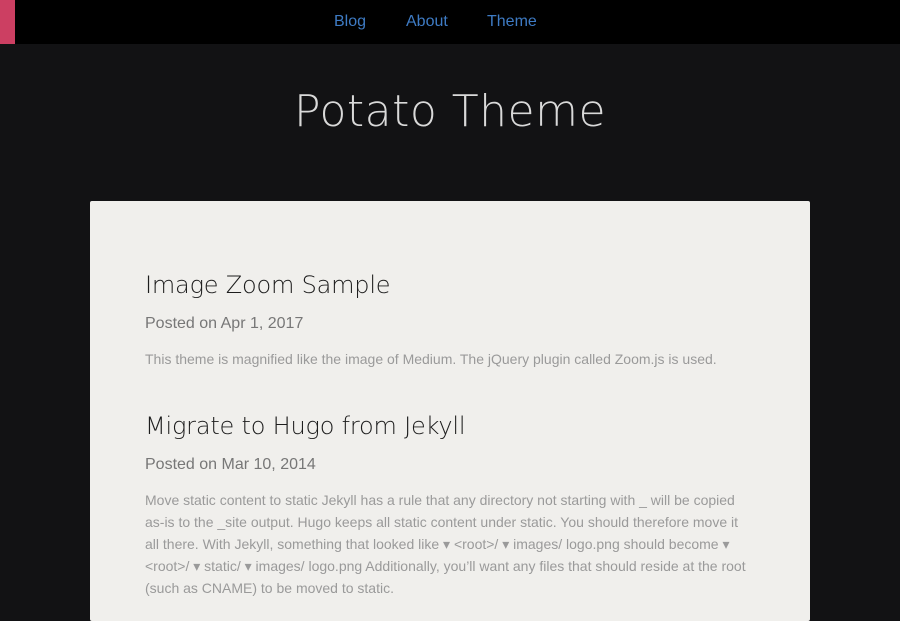 Image resolution: width=900 pixels, height=621 pixels. I want to click on post-title-link: Migrate to Hugo from Jekyll, so click(450, 426).